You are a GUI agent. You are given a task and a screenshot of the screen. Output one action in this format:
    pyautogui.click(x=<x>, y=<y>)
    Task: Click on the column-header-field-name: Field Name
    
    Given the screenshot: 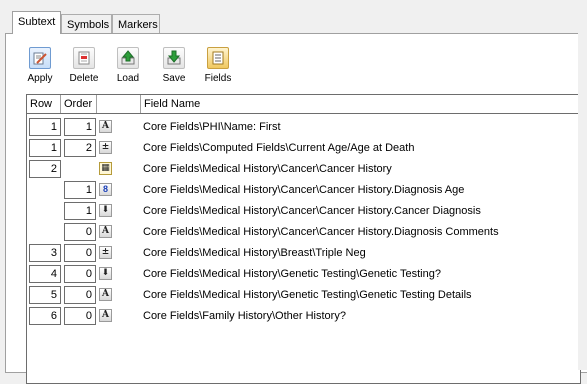 What is the action you would take?
    pyautogui.click(x=361, y=104)
    